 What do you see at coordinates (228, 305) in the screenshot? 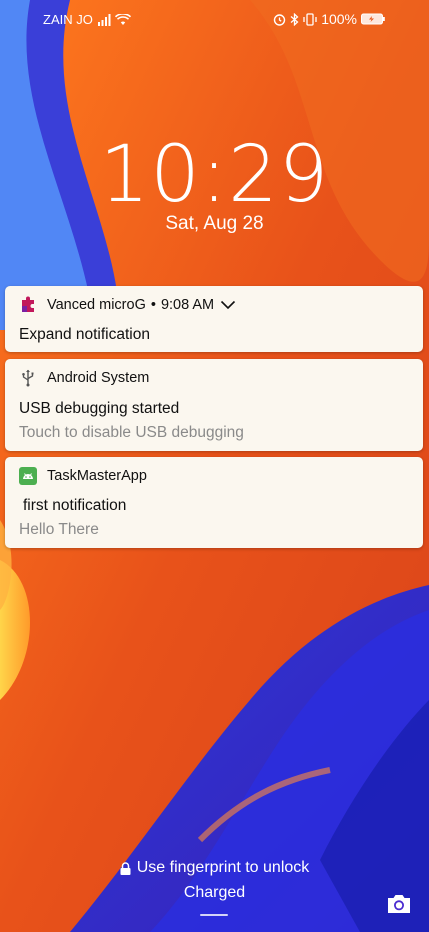
I see `chevron-down-icon` at bounding box center [228, 305].